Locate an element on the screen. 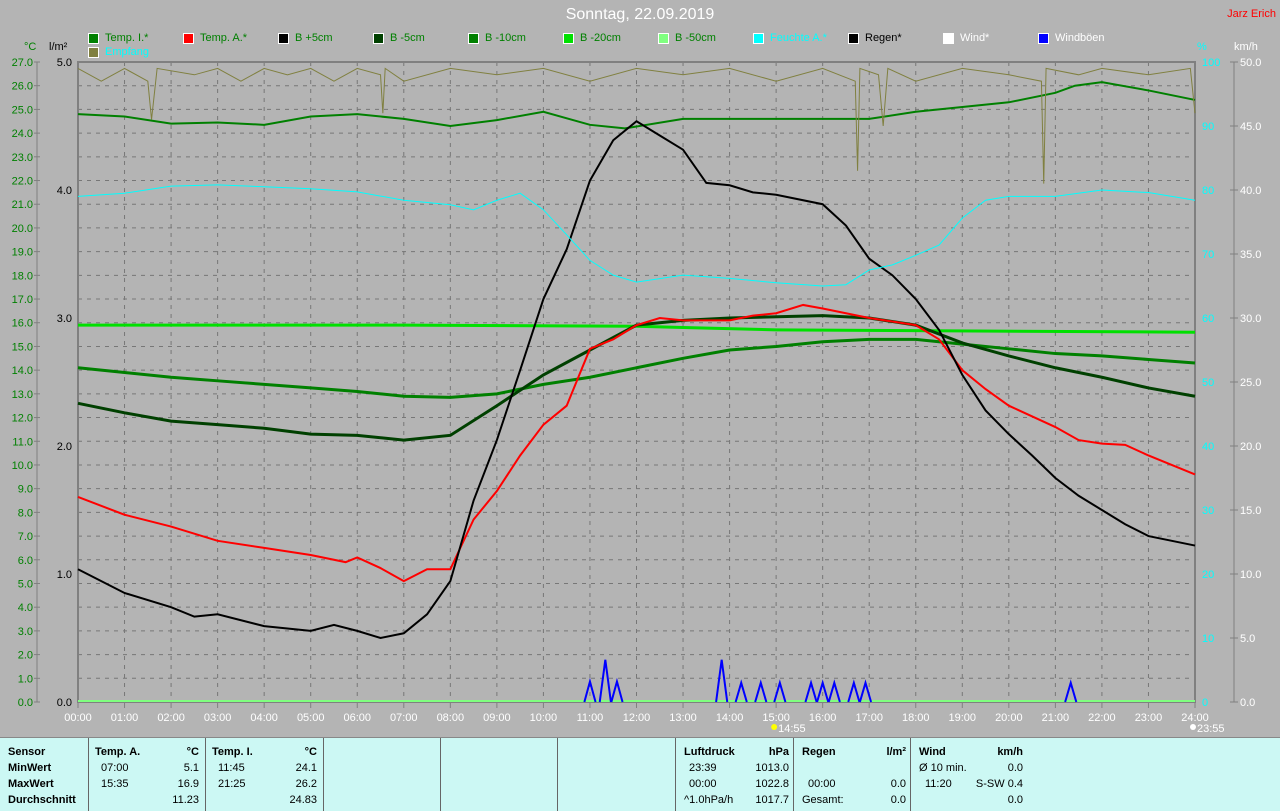  moon-icon is located at coordinates (1193, 727).